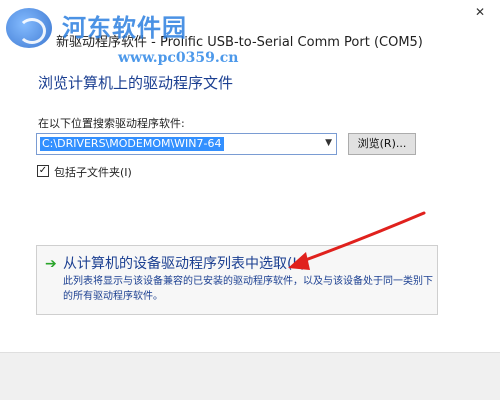  I want to click on include-subfolders-checkbox: ✓, so click(43, 171).